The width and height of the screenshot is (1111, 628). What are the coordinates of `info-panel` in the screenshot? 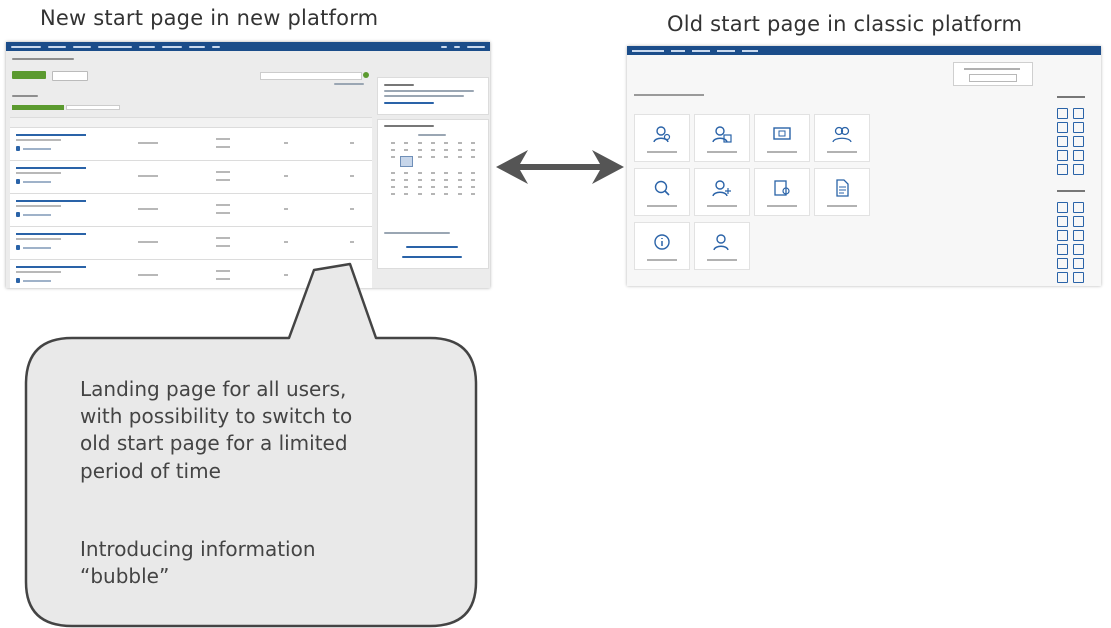 It's located at (433, 96).